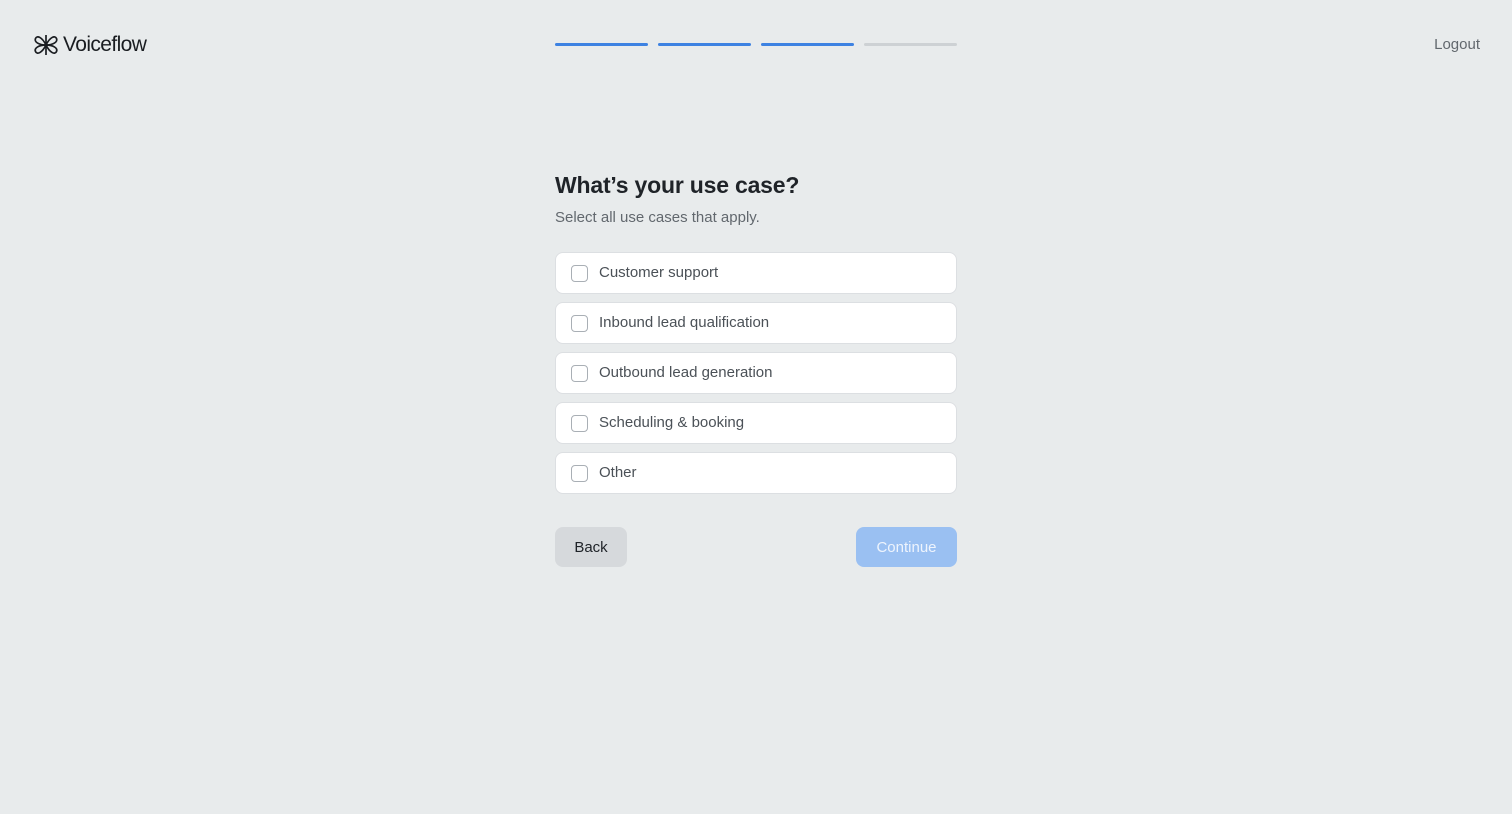 Image resolution: width=1512 pixels, height=814 pixels. Describe the element at coordinates (672, 422) in the screenshot. I see `option-label: Scheduling & booking` at that location.